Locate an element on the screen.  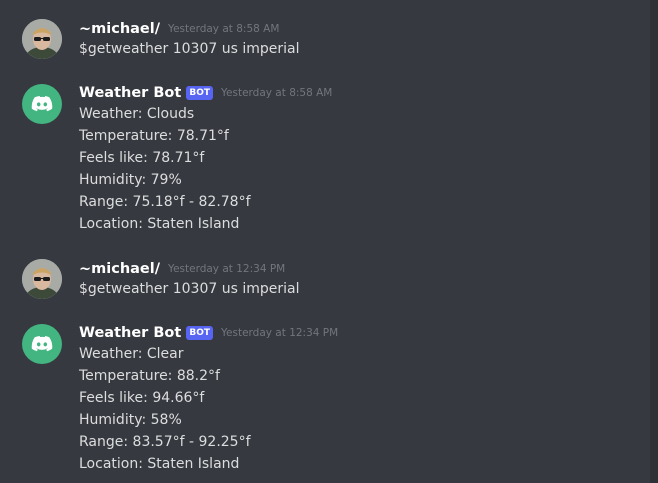
message-text: Temperature: 78.71°f is located at coordinates (154, 136).